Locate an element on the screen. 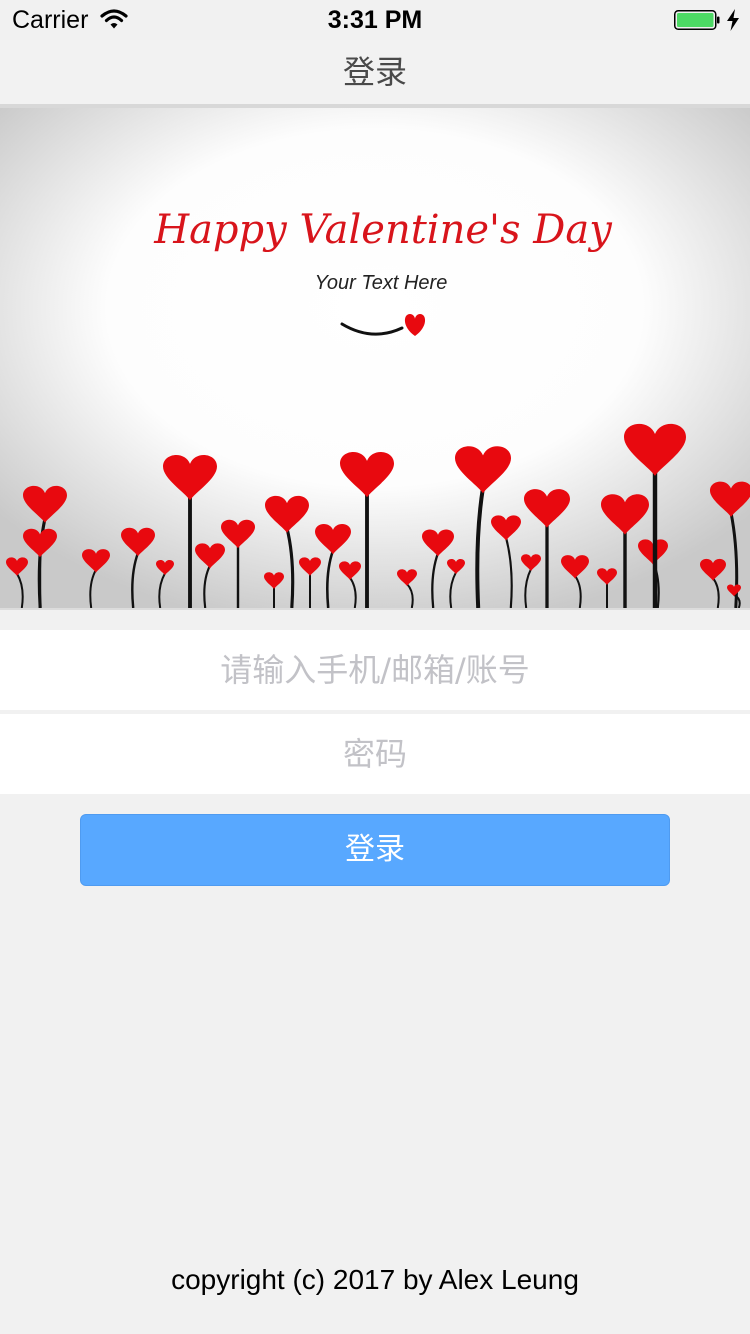 This screenshot has height=1334, width=750. charging-bolt-icon is located at coordinates (733, 20).